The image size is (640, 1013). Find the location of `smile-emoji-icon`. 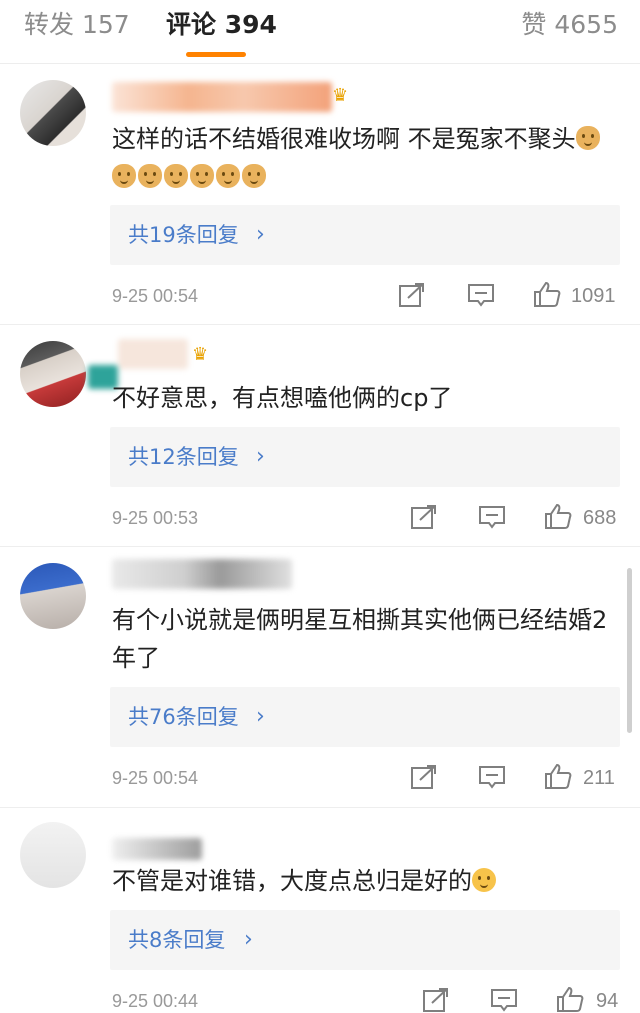

smile-emoji-icon is located at coordinates (484, 880).